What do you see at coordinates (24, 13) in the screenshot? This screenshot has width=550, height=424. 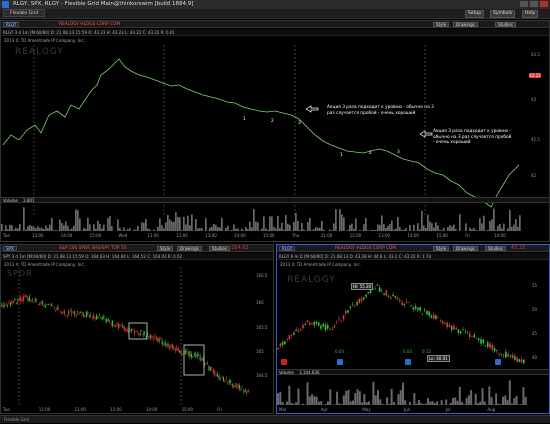 I see `tab-flexible-grid: Flexible Grid` at bounding box center [24, 13].